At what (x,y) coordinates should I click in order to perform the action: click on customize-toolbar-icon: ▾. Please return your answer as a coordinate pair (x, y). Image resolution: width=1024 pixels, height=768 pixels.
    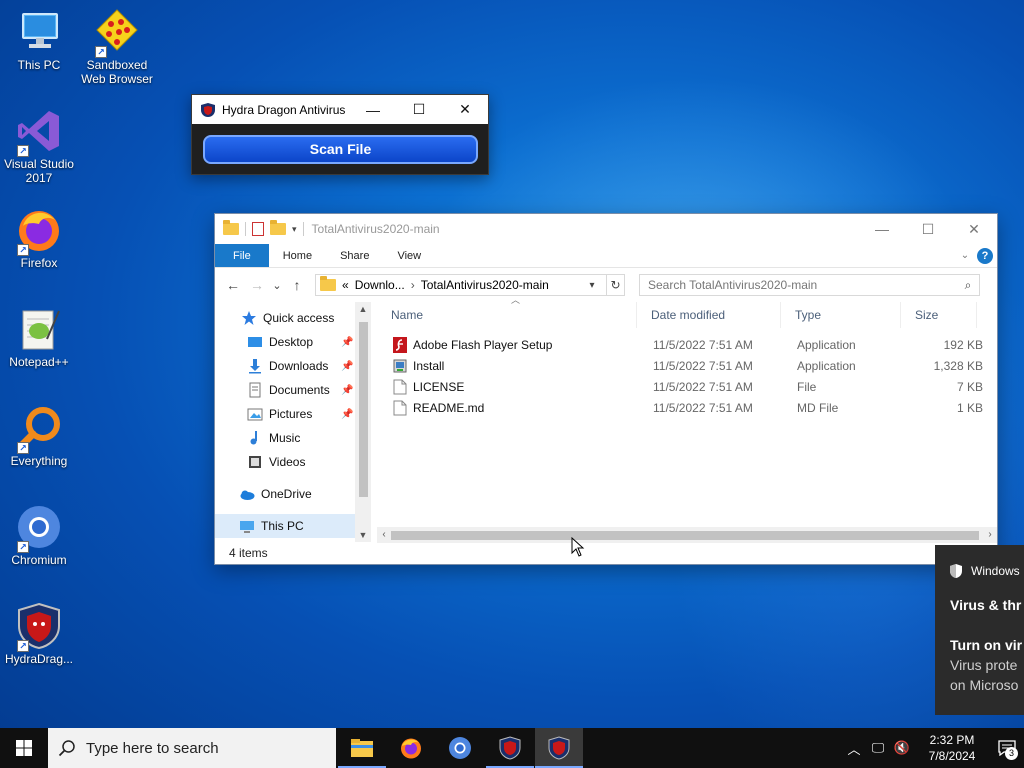
    Looking at the image, I should click on (294, 229).